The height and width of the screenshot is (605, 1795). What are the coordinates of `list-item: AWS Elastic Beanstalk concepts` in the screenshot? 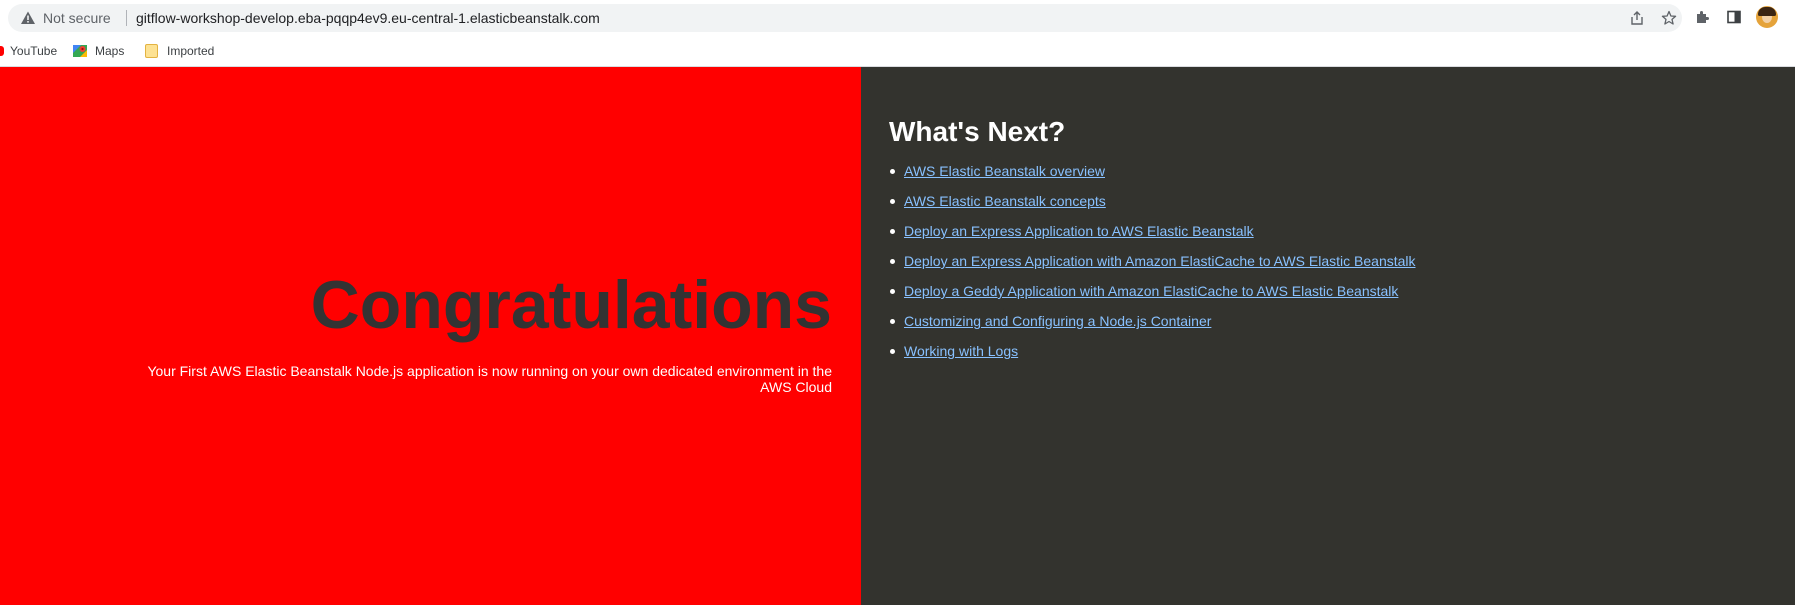 It's located at (1152, 208).